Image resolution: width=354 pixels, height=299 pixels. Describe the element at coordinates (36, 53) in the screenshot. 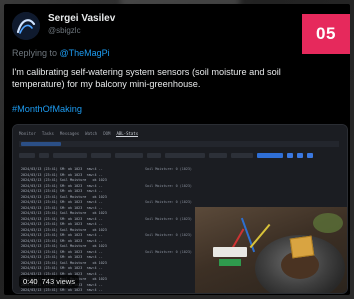

I see `reply-prefix: Replying to` at that location.